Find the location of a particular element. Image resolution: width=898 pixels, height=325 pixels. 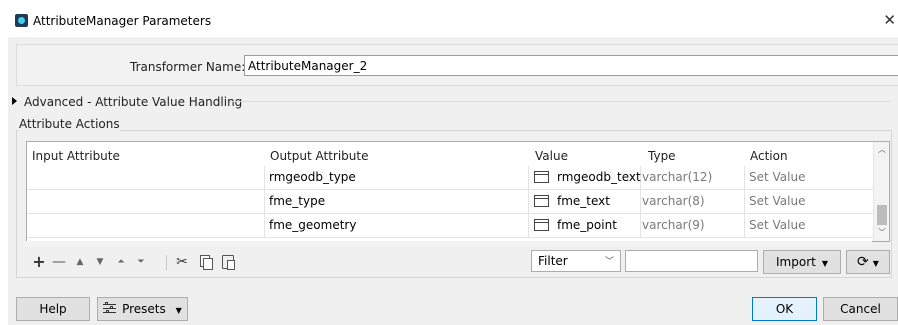

type-cell: varchar(12) is located at coordinates (693, 178).